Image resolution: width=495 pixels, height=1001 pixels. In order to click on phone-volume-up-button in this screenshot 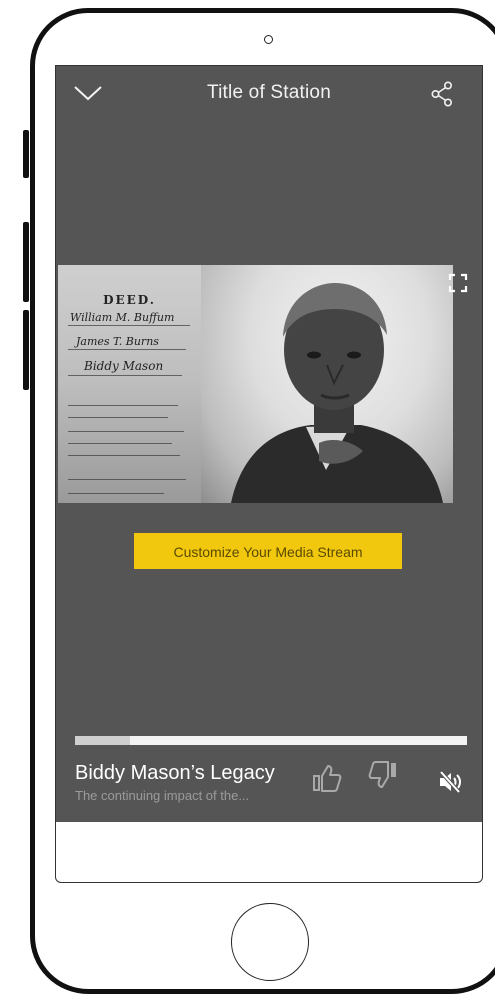, I will do `click(26, 262)`.